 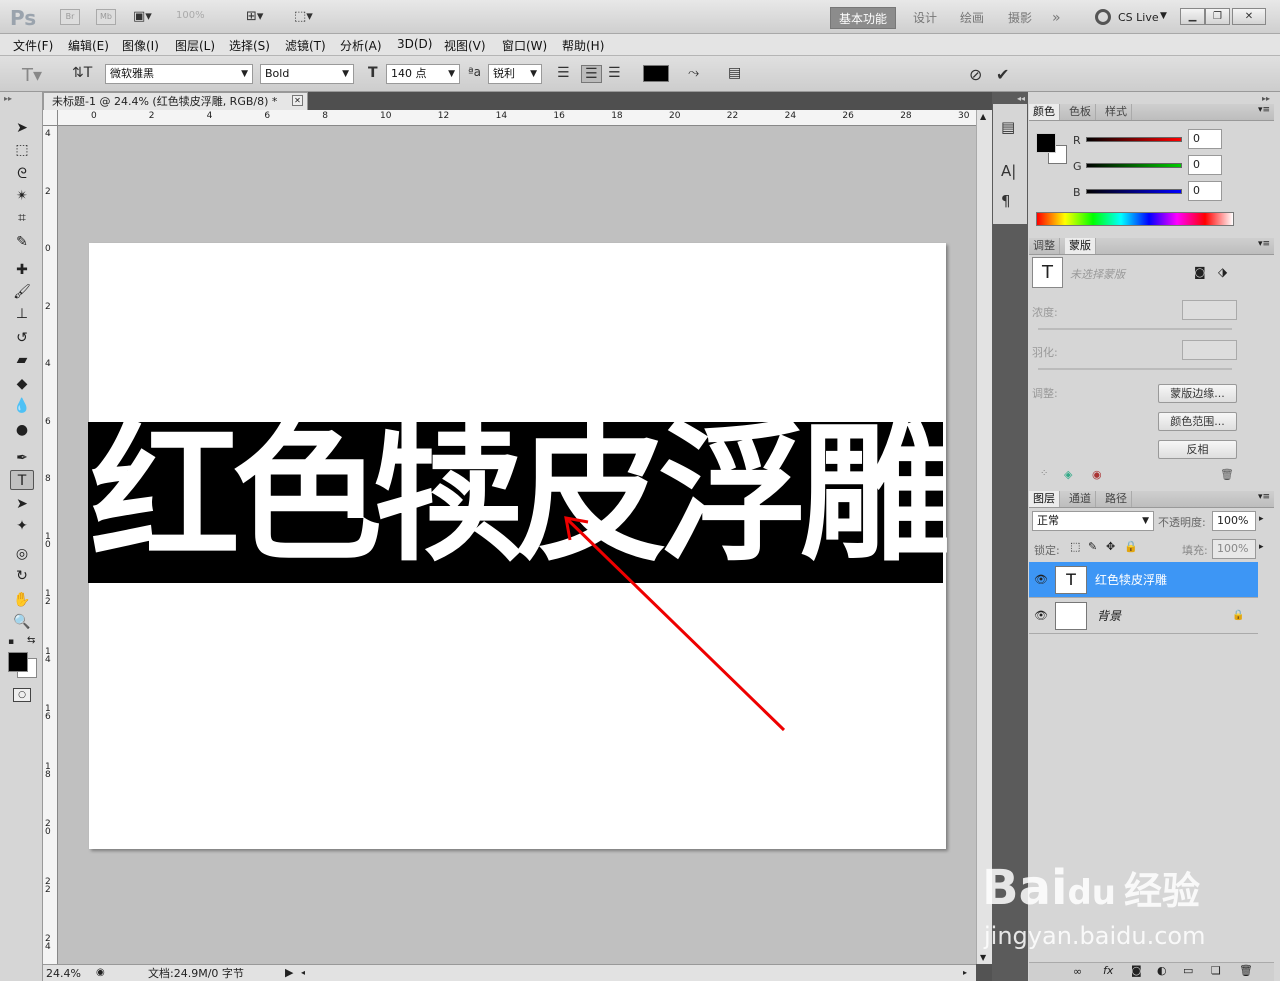 I want to click on text-orientation-icon: ⇅T, so click(x=82, y=73).